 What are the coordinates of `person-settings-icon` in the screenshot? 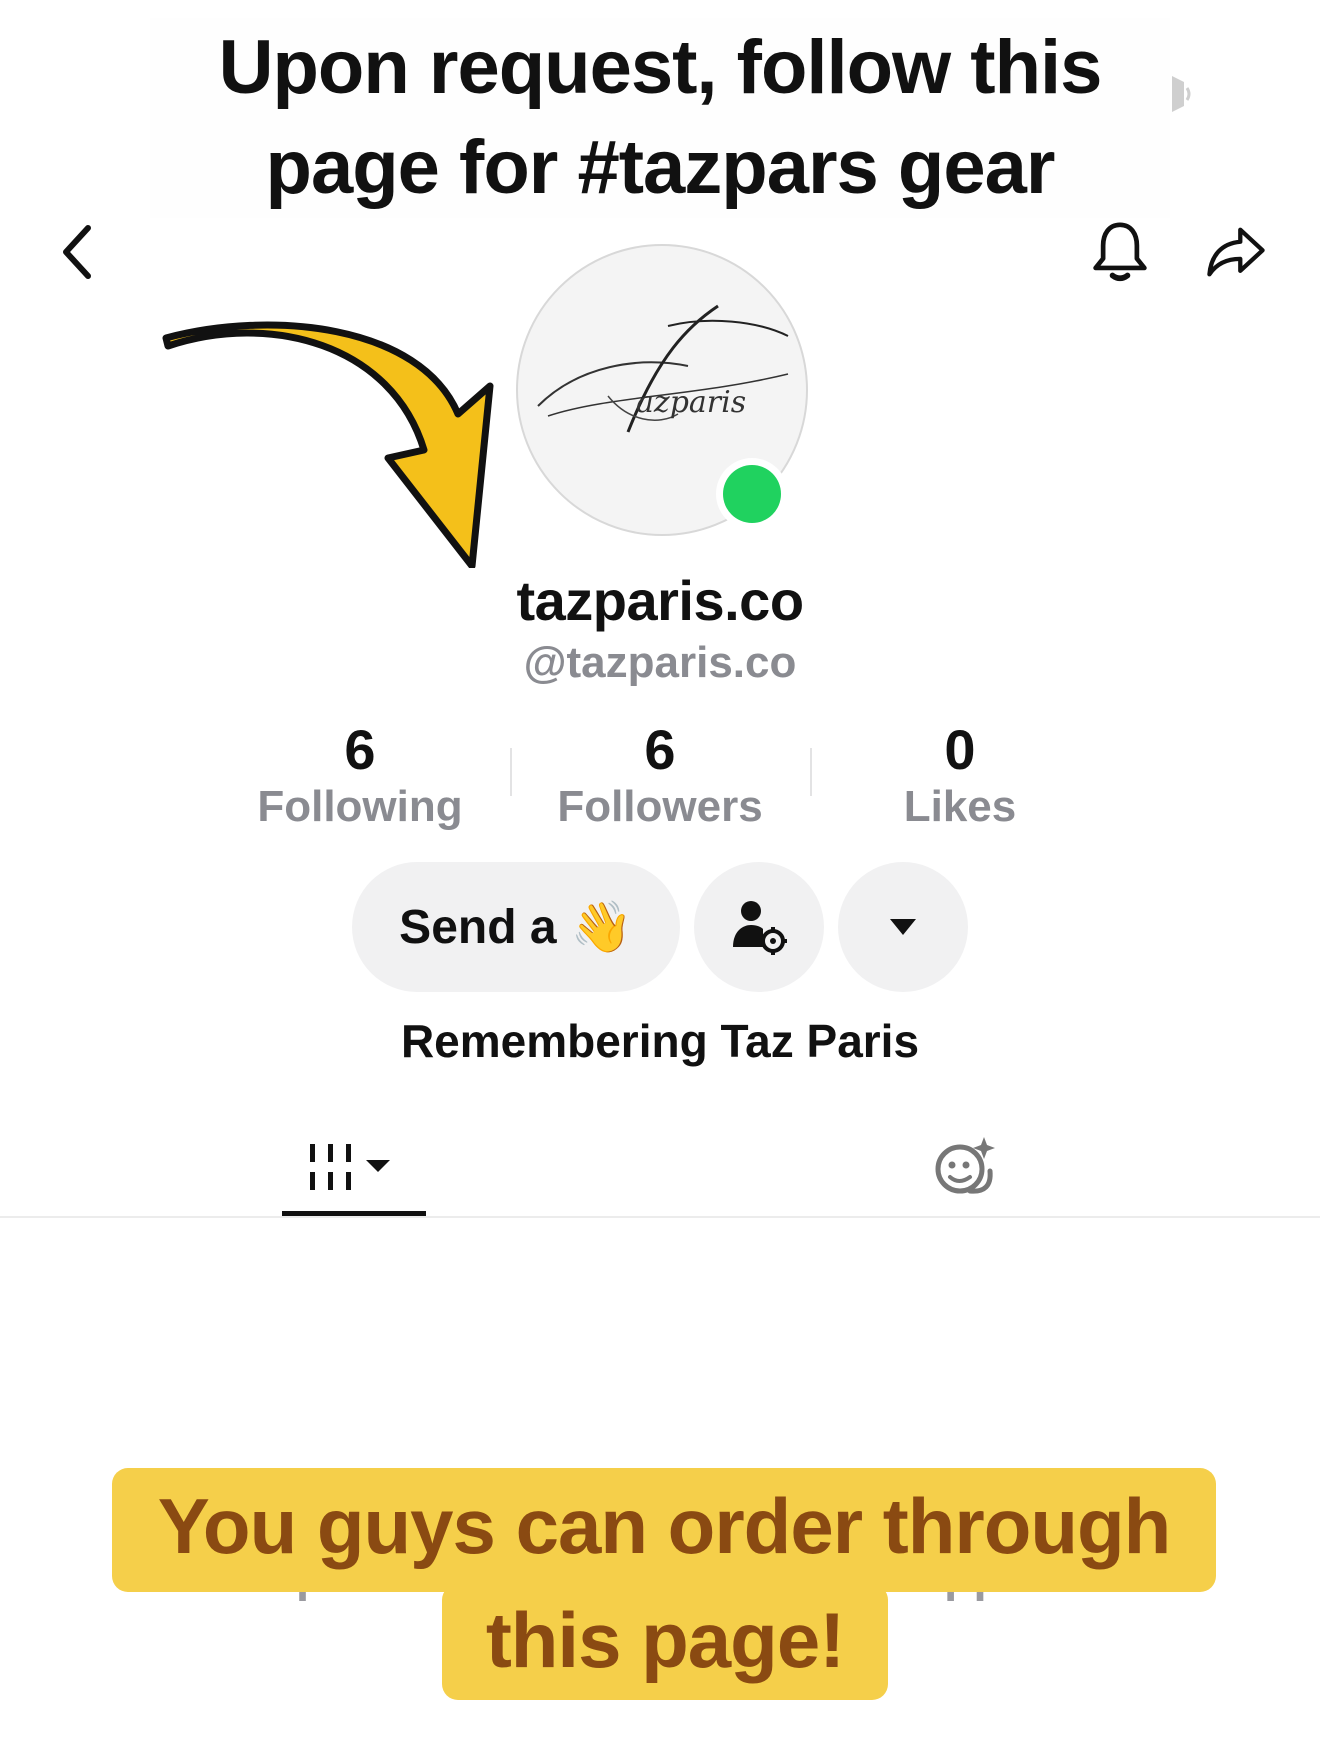 It's located at (760, 928).